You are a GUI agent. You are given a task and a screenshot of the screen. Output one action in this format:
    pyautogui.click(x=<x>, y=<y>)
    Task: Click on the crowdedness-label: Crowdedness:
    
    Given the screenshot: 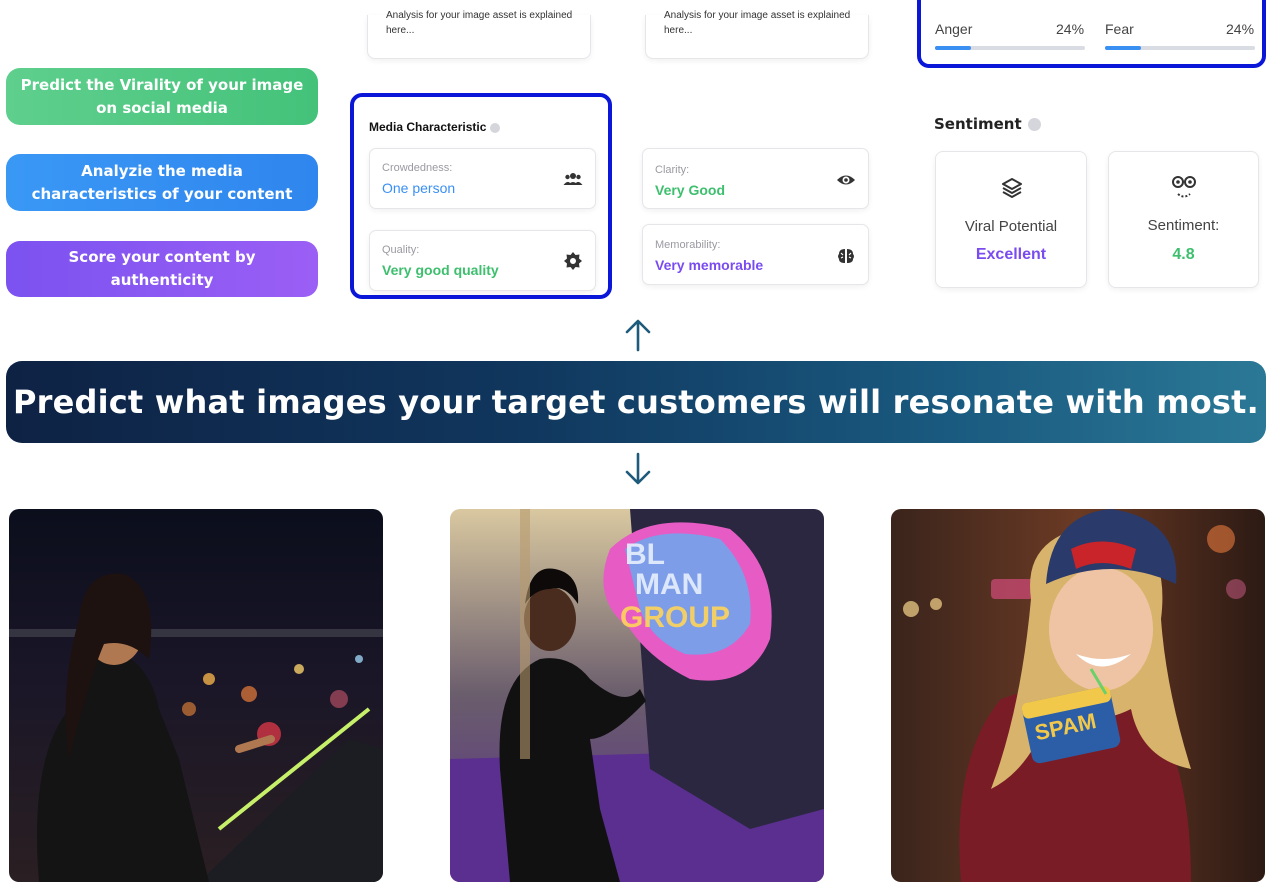 What is the action you would take?
    pyautogui.click(x=417, y=168)
    